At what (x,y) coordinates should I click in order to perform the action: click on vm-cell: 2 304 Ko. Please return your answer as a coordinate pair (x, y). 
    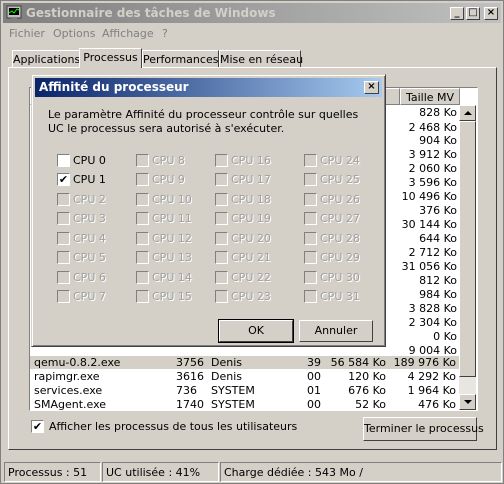
    Looking at the image, I should click on (432, 322).